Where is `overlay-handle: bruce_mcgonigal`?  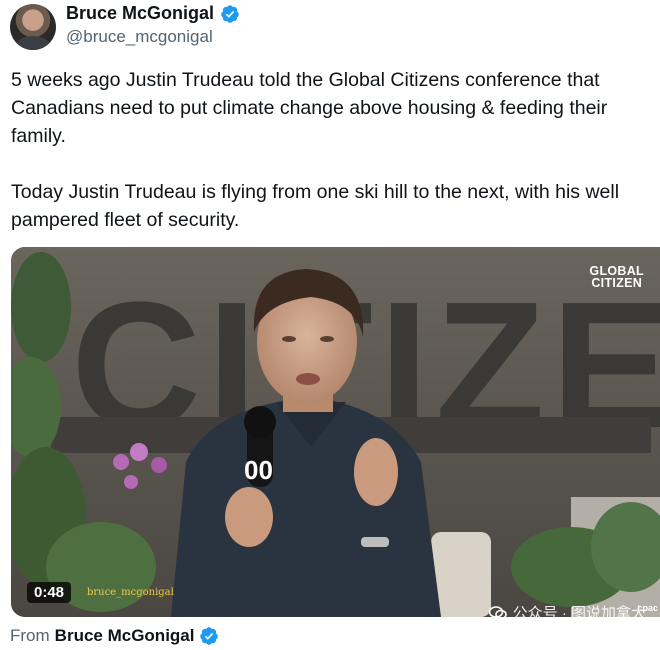
overlay-handle: bruce_mcgonigal is located at coordinates (130, 592).